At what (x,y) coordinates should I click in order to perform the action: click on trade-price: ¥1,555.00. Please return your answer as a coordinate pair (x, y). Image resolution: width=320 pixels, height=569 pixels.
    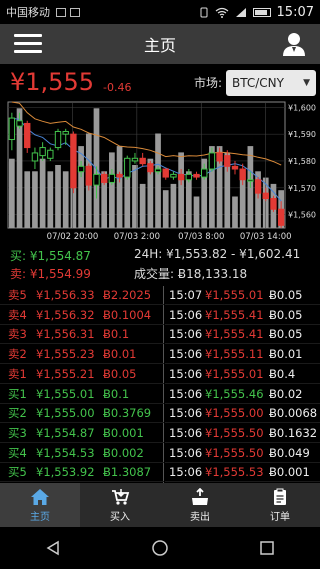
    Looking at the image, I should click on (234, 413).